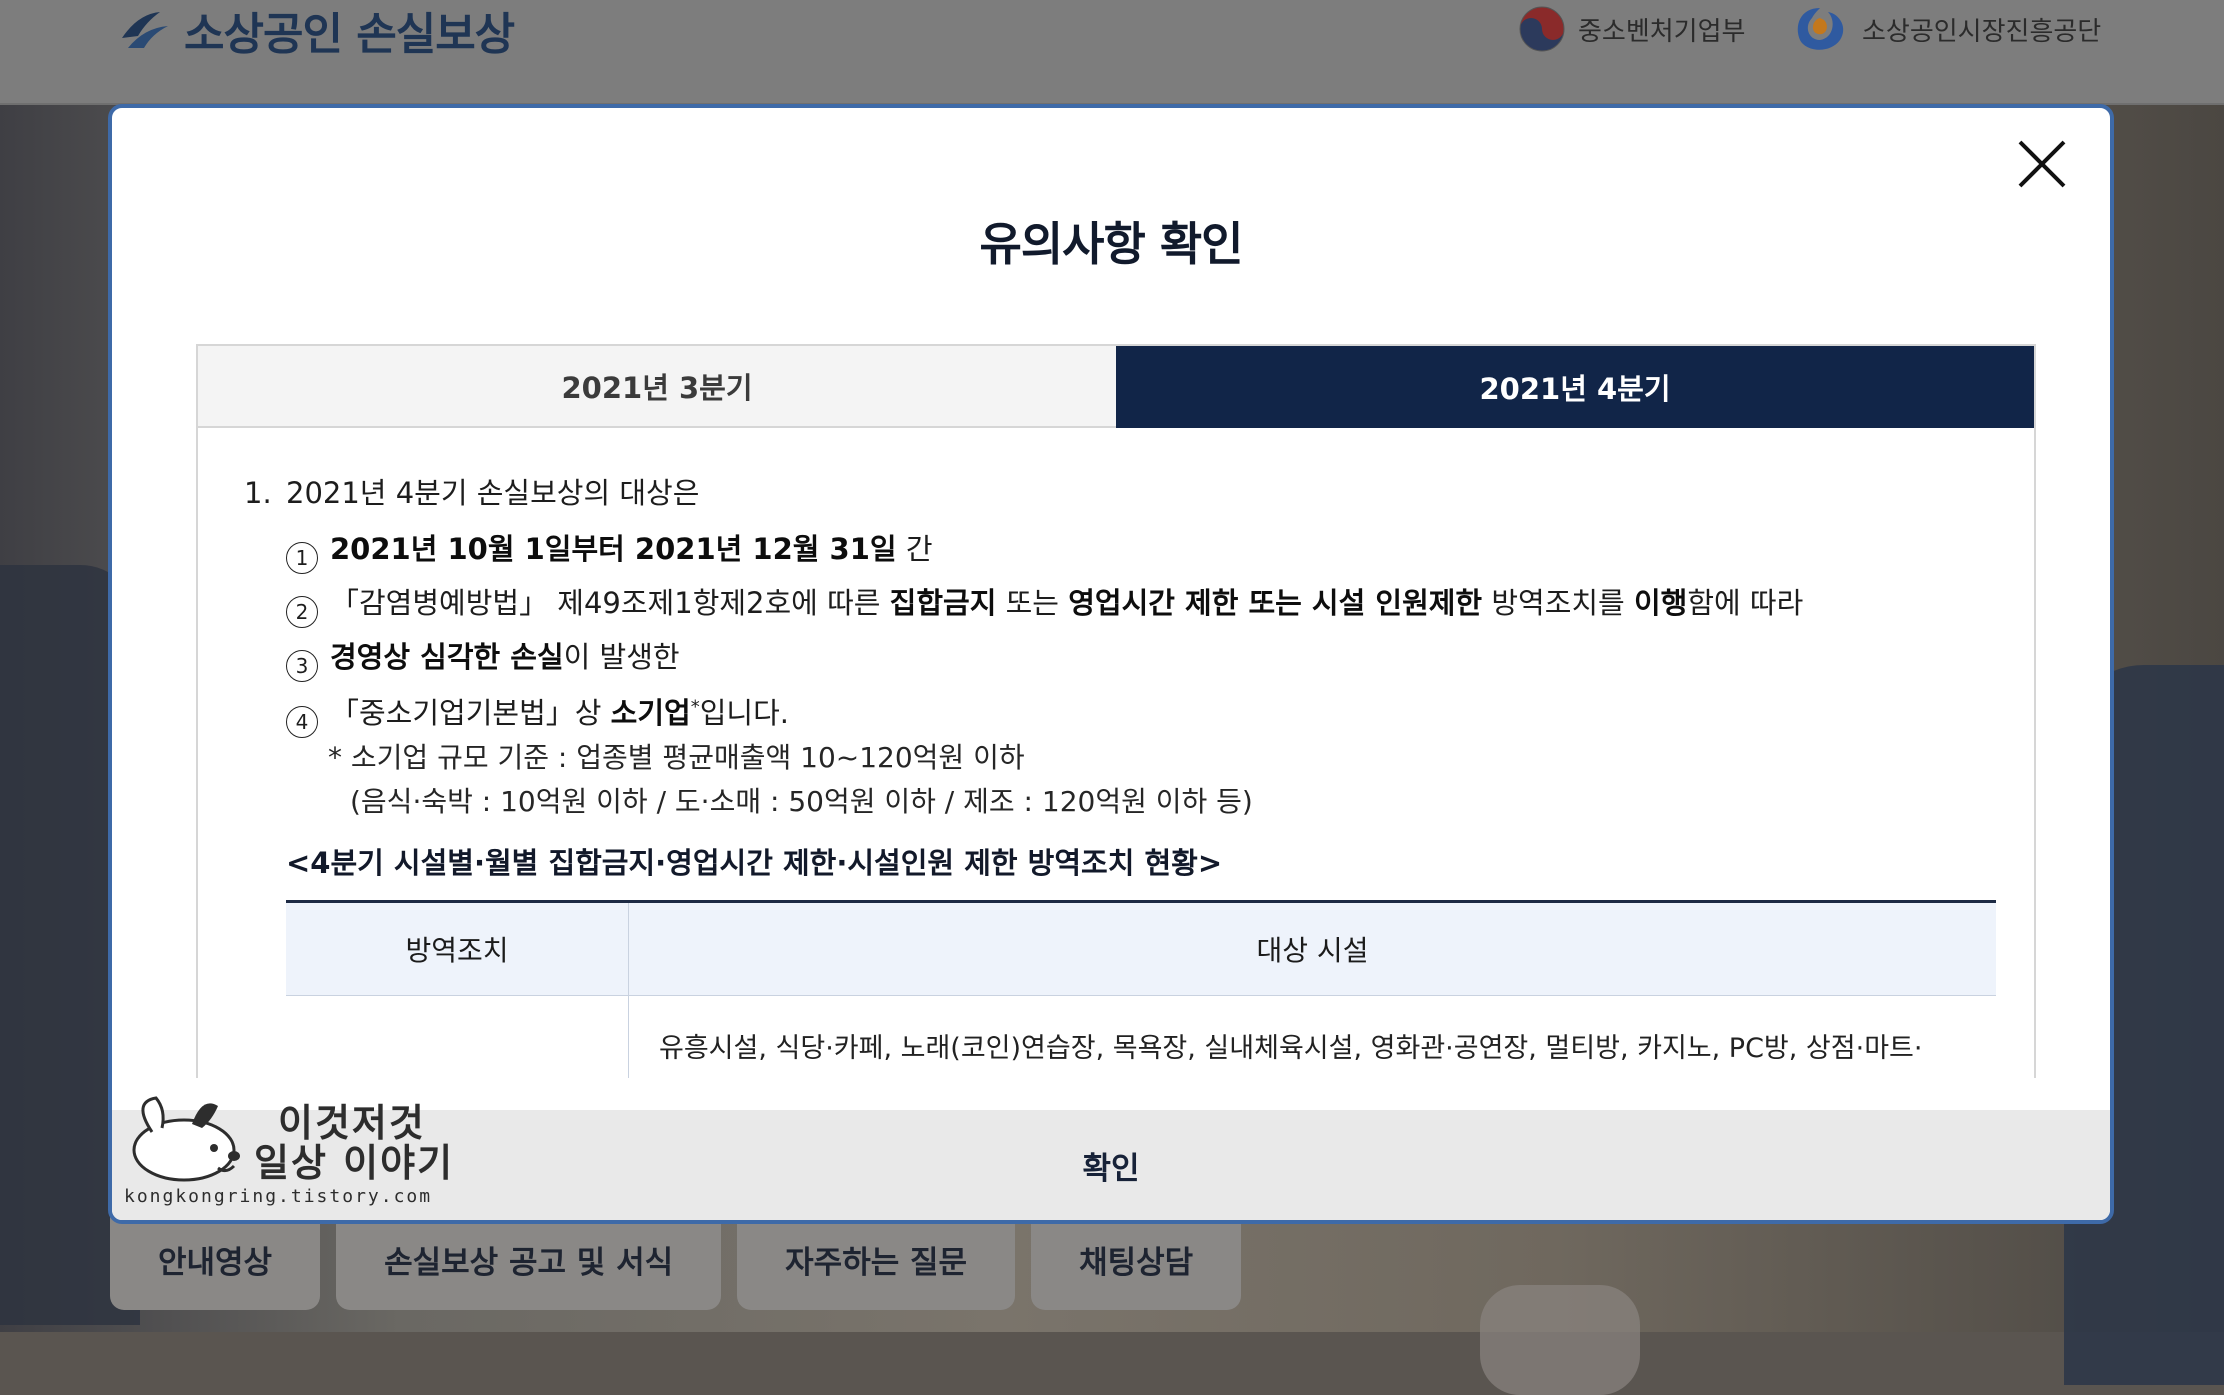 The width and height of the screenshot is (2224, 1395). What do you see at coordinates (278, 1196) in the screenshot?
I see `watermark-url: kongkongring.tistory.com` at bounding box center [278, 1196].